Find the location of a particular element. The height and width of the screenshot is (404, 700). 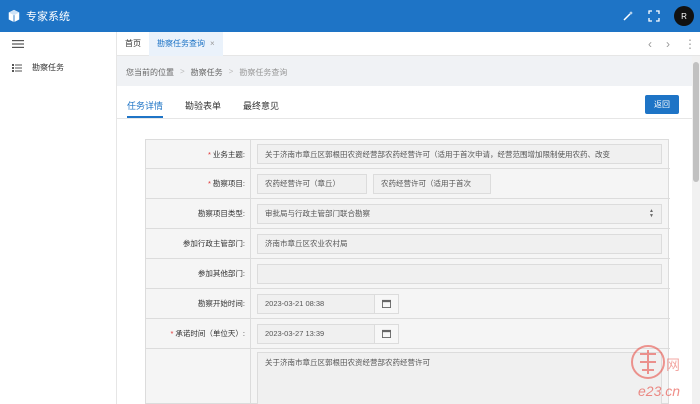

row-survey-items: * 勘察项目: 农药经营许可（章丘） 农药经营许可（适用于首次 is located at coordinates (408, 184).